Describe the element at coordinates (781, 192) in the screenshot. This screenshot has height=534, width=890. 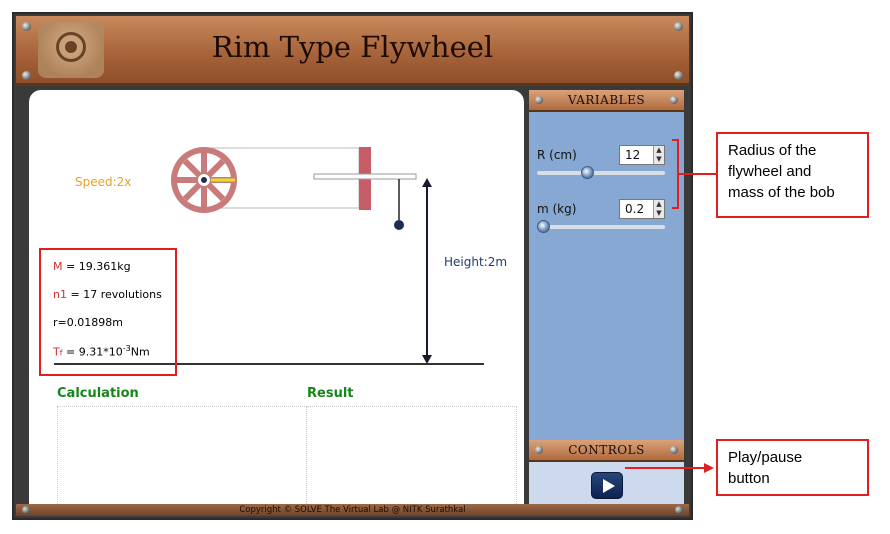
I see `annotation-line: mass of the bob` at that location.